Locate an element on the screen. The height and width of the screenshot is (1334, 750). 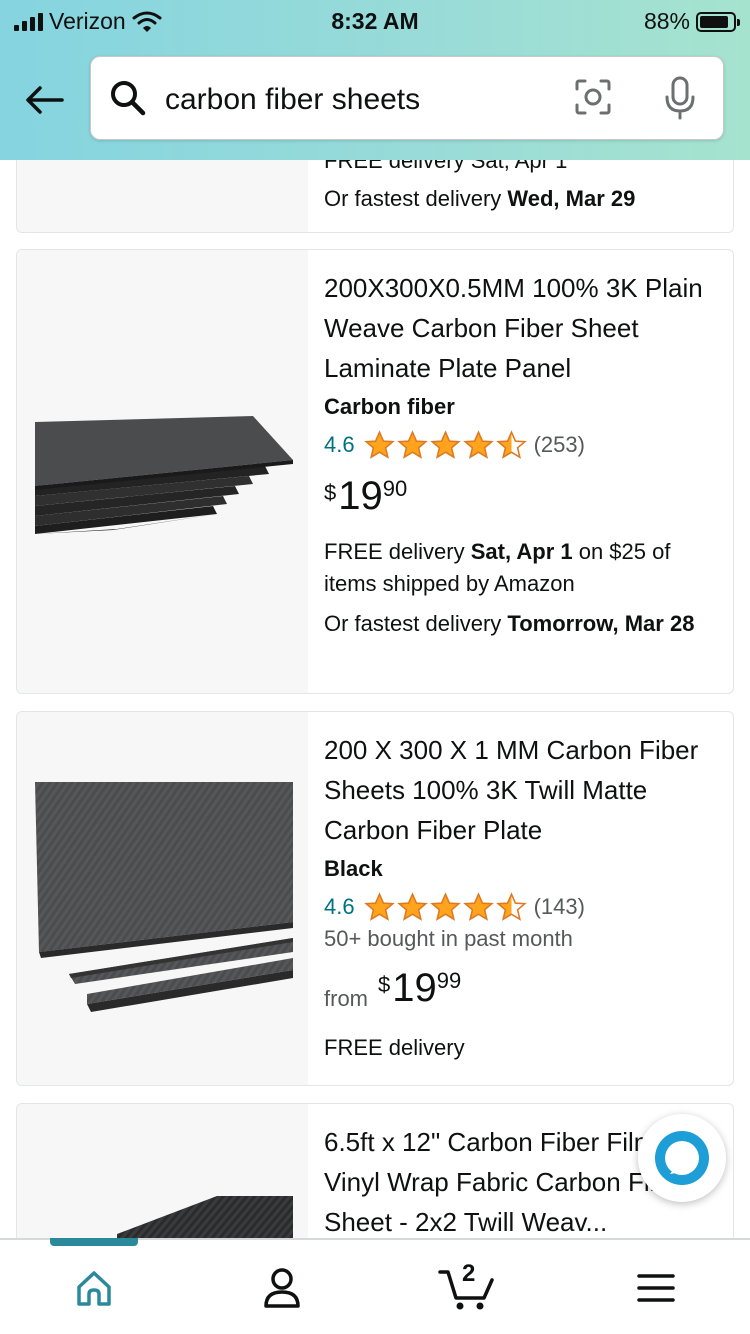
fastest-delivery: Or fastest delivery Wed, Mar 29 is located at coordinates (521, 199).